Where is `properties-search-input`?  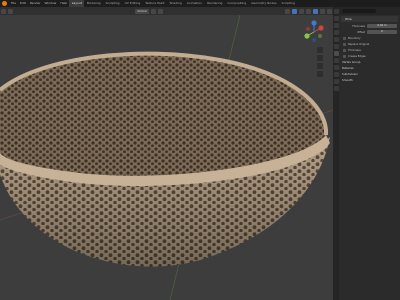
properties-search-input is located at coordinates (359, 11).